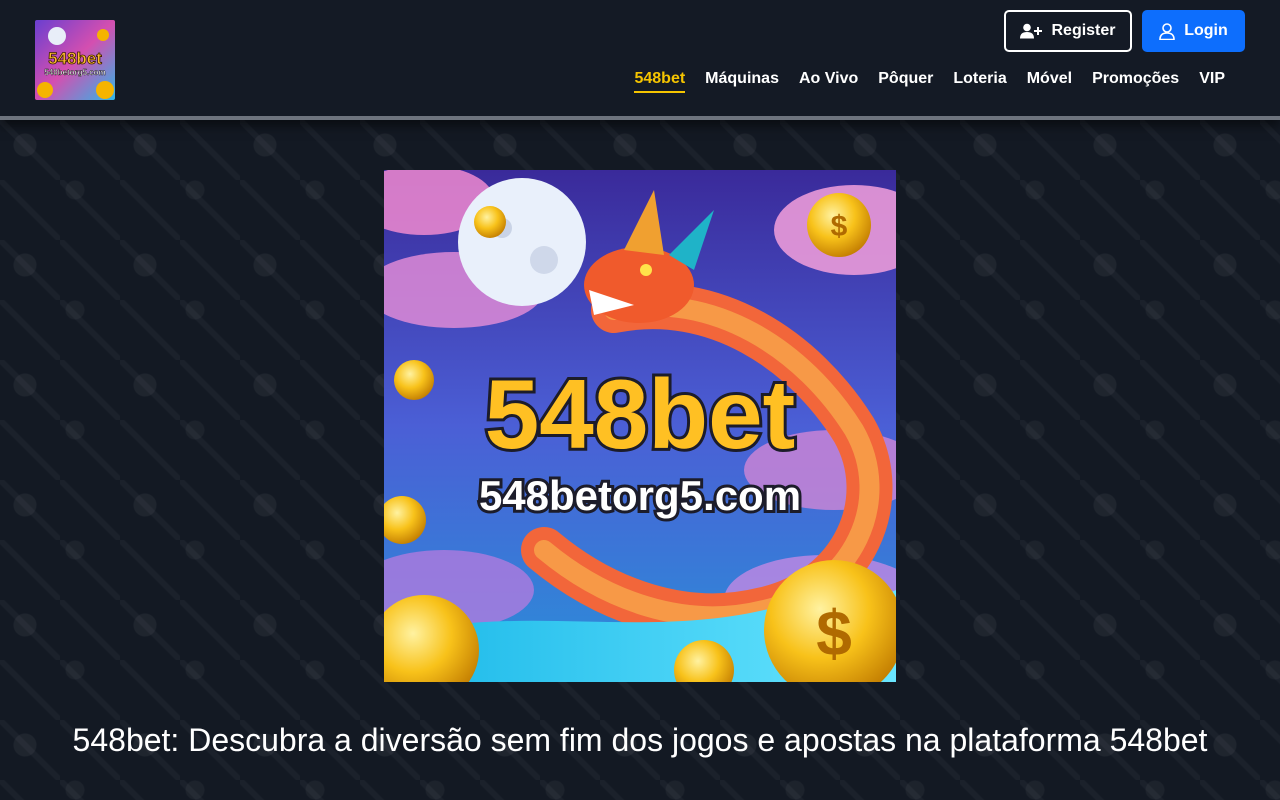 This screenshot has height=800, width=1280. What do you see at coordinates (979, 81) in the screenshot?
I see `nav-item-loteria: Loteria` at bounding box center [979, 81].